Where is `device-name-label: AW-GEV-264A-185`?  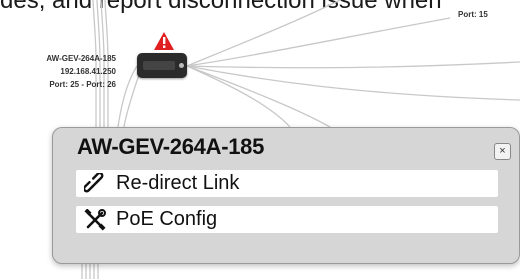 device-name-label: AW-GEV-264A-185 is located at coordinates (81, 58).